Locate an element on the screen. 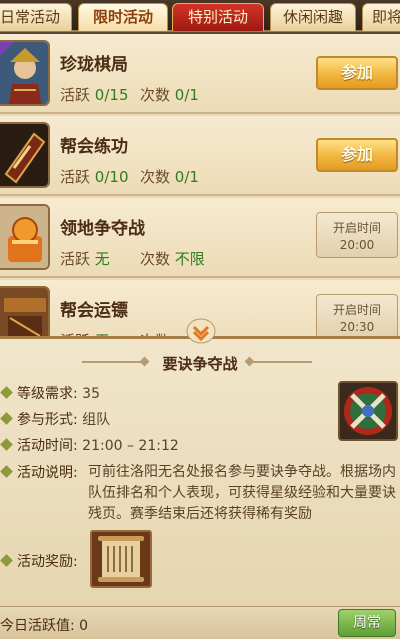 This screenshot has width=400, height=639. tab-upcoming: 即将 is located at coordinates (381, 17).